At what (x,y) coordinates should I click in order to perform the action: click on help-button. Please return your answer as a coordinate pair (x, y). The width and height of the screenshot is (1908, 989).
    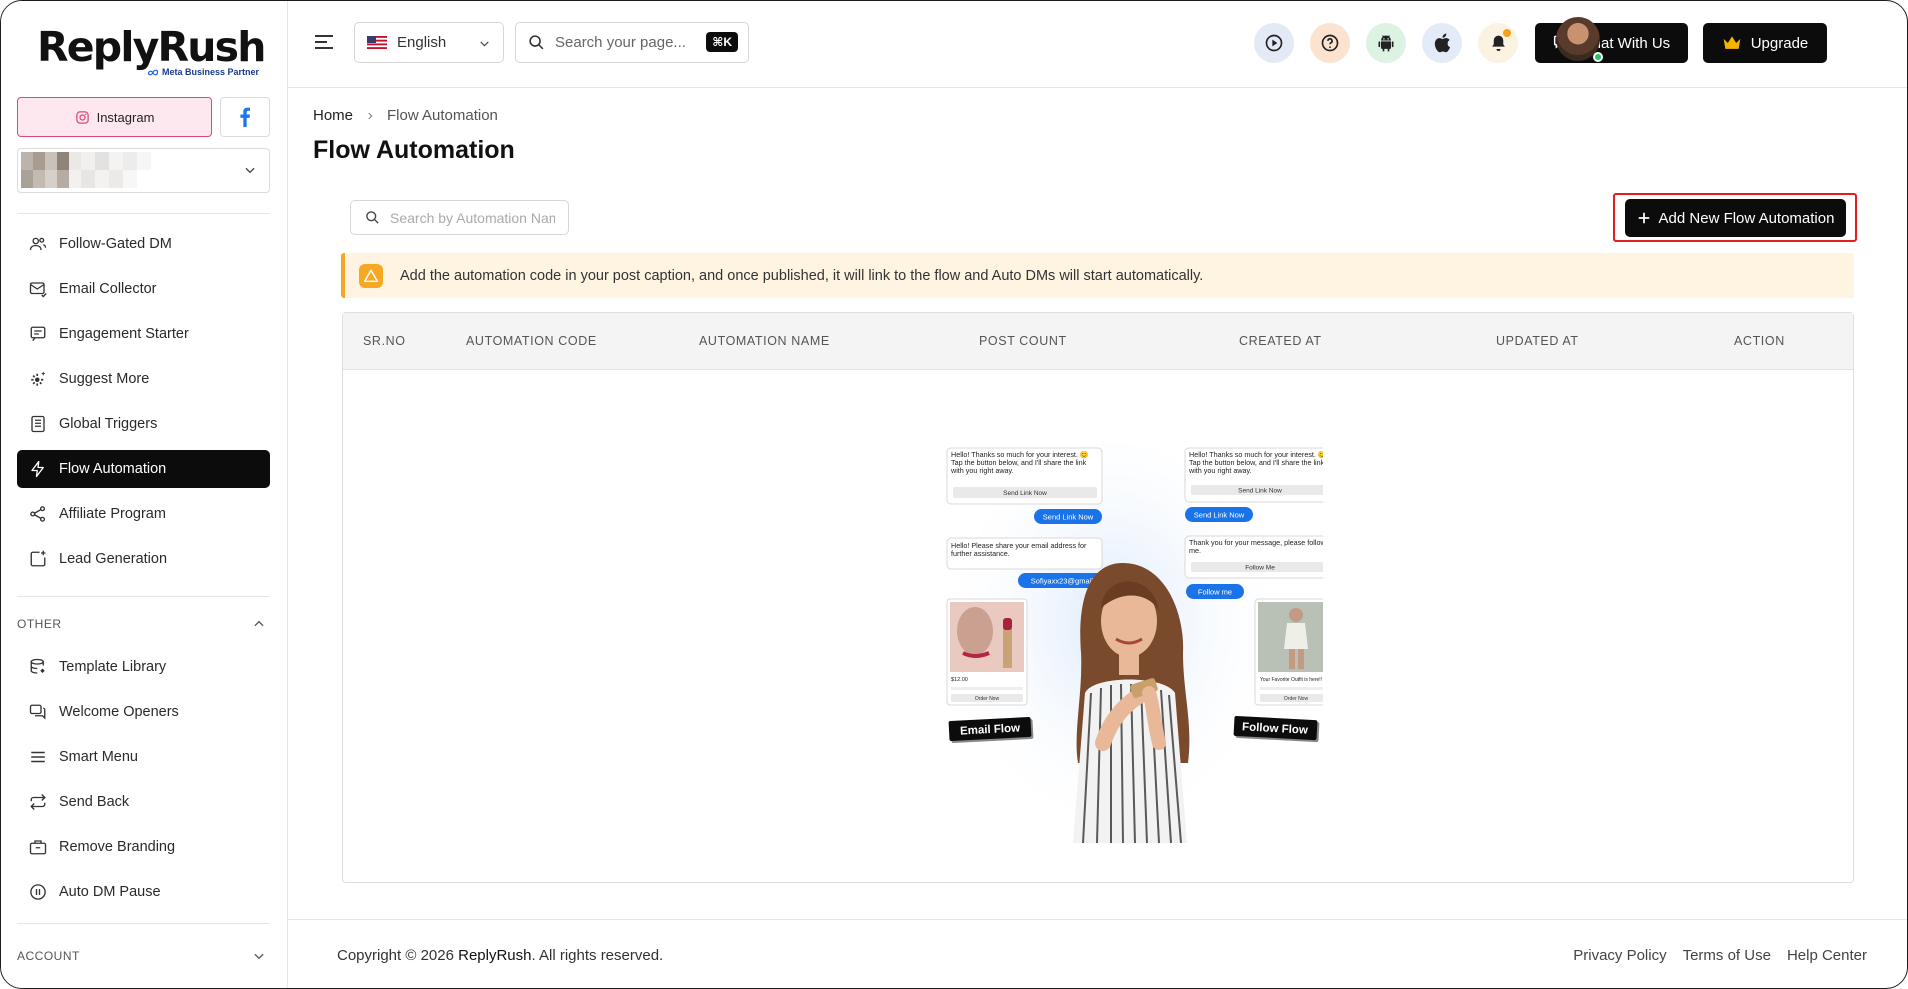
    Looking at the image, I should click on (1330, 43).